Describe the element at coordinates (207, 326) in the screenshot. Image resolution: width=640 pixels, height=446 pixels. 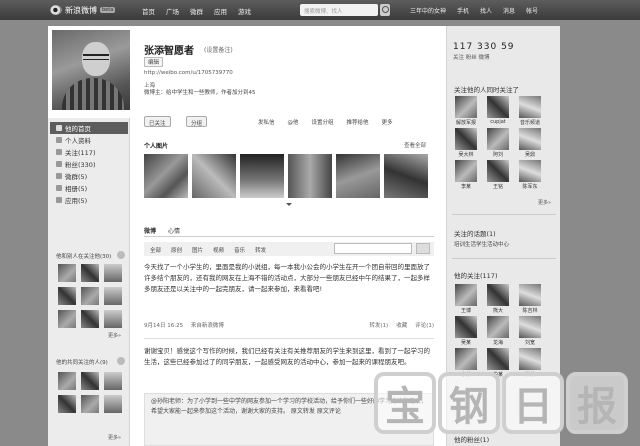
I see `post-source: 来自新浪微博` at that location.